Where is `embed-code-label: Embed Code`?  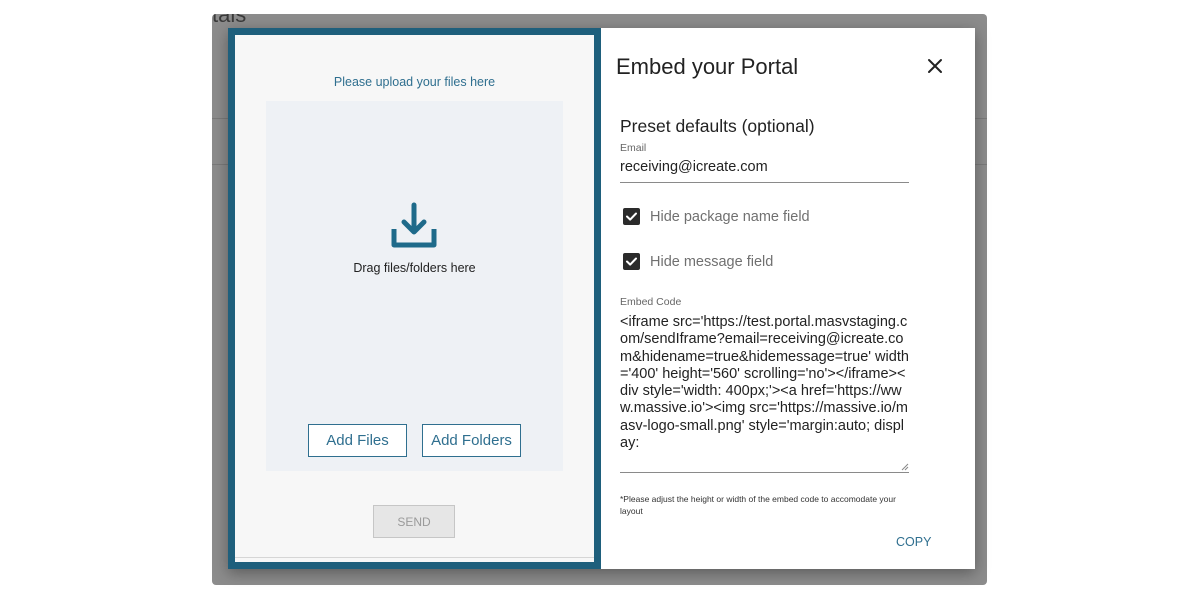
embed-code-label: Embed Code is located at coordinates (651, 302).